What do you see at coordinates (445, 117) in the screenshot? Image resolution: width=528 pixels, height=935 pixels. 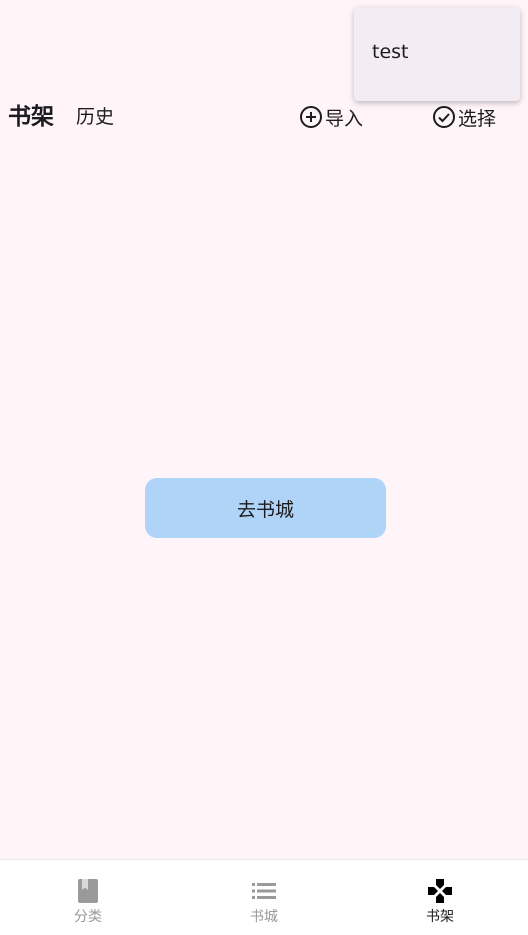 I see `check-circle-icon` at bounding box center [445, 117].